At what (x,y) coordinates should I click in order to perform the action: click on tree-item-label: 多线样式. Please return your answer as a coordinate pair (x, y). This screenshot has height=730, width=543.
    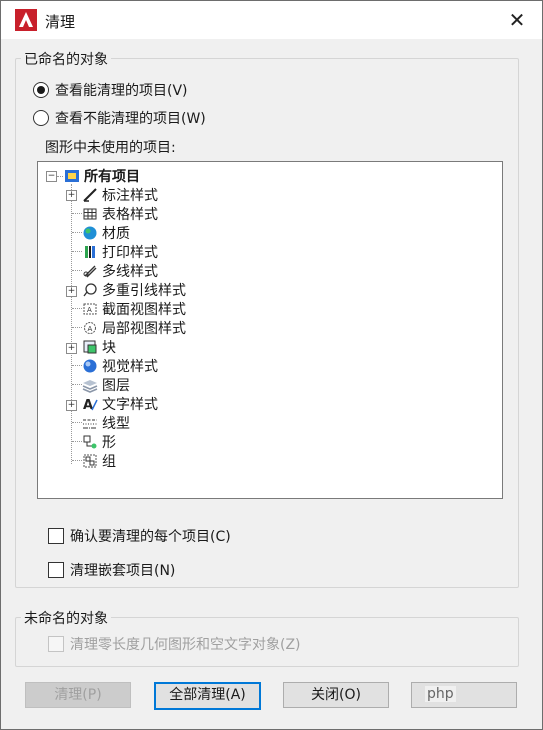
    Looking at the image, I should click on (130, 271).